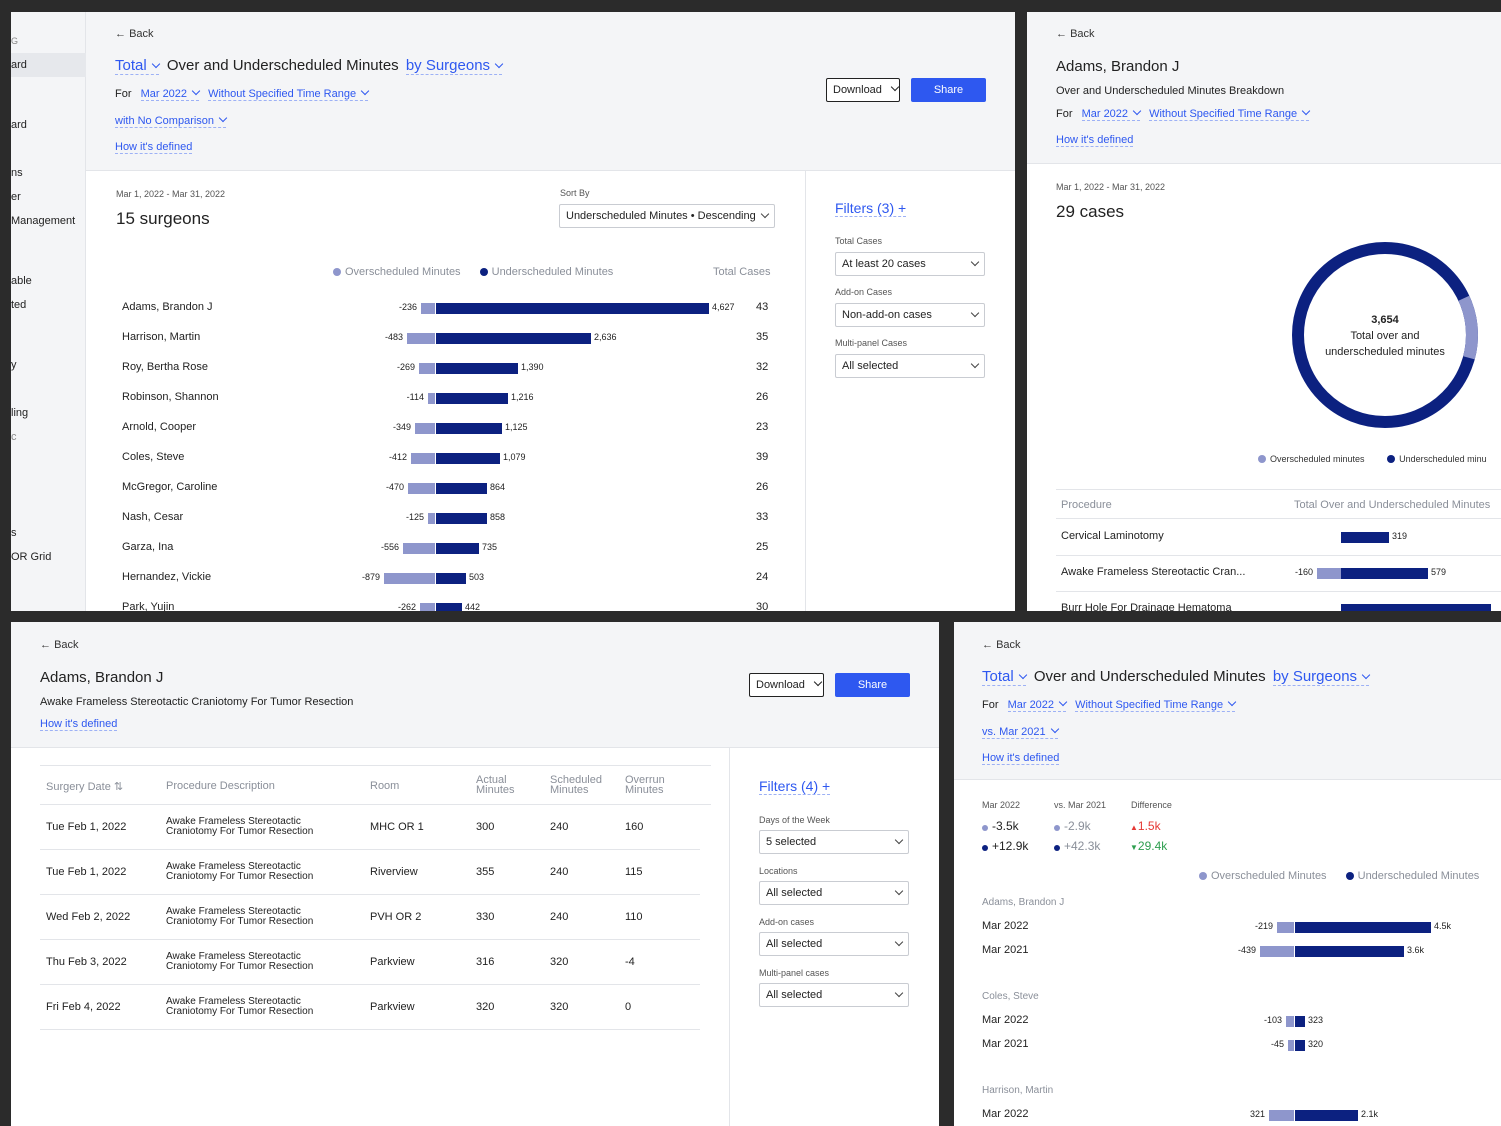 The width and height of the screenshot is (1501, 1126). I want to click on surgery-date: Thu Feb 3, 2022, so click(86, 962).